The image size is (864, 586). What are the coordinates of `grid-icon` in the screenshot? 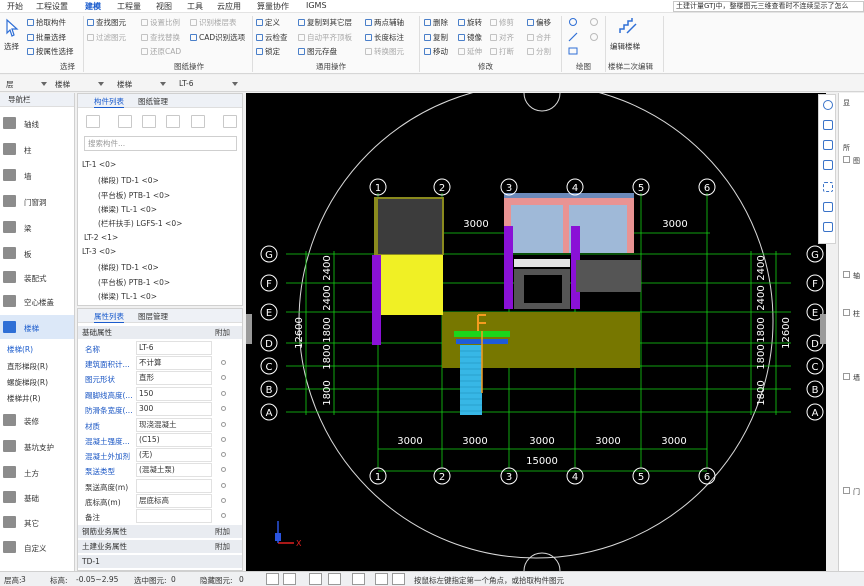 It's located at (381, 579).